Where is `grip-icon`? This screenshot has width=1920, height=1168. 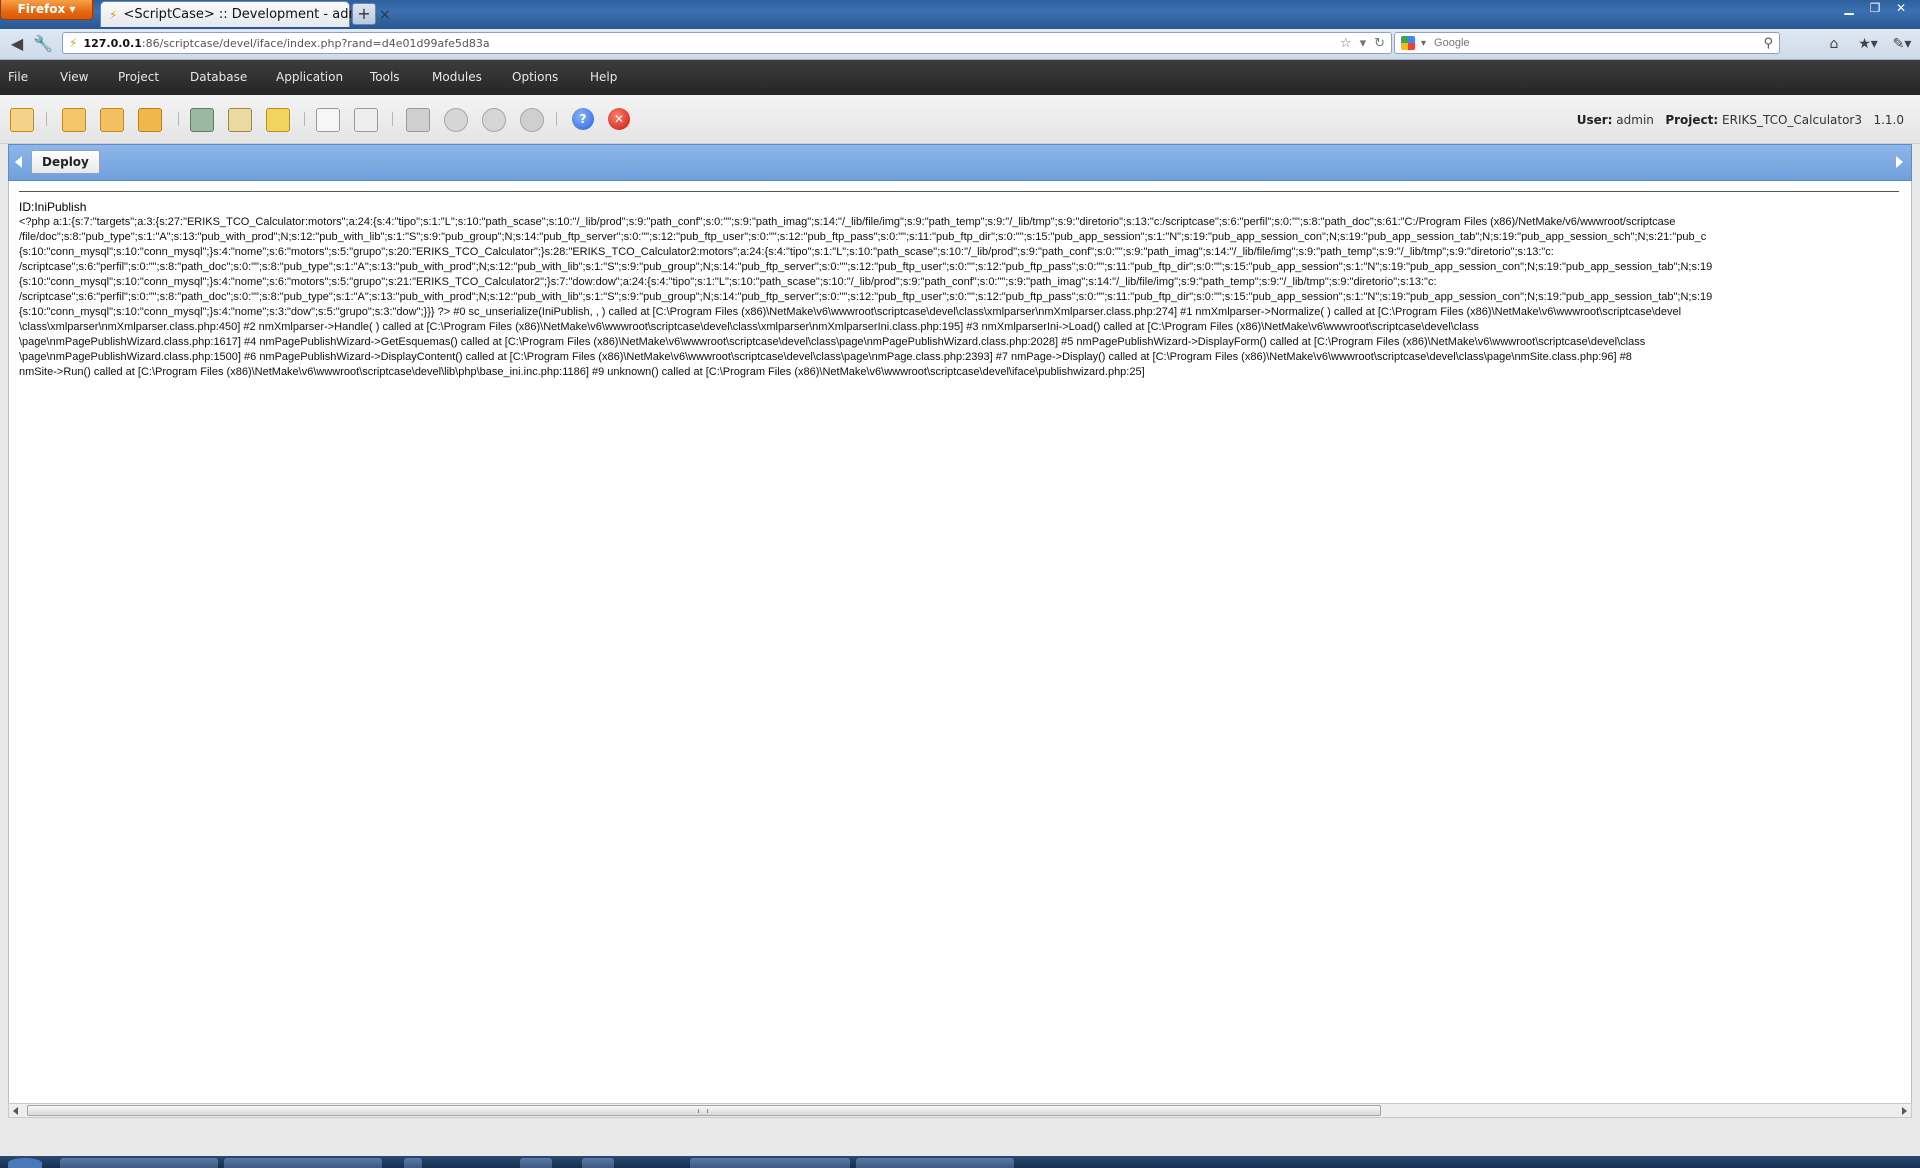 grip-icon is located at coordinates (703, 1111).